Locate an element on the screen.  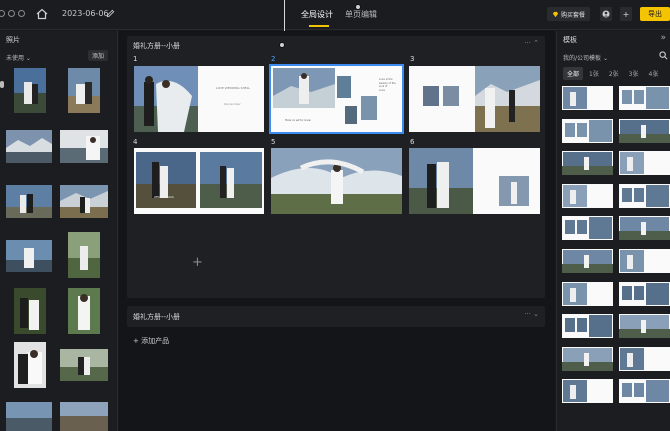
search-icon is located at coordinates (663, 55).